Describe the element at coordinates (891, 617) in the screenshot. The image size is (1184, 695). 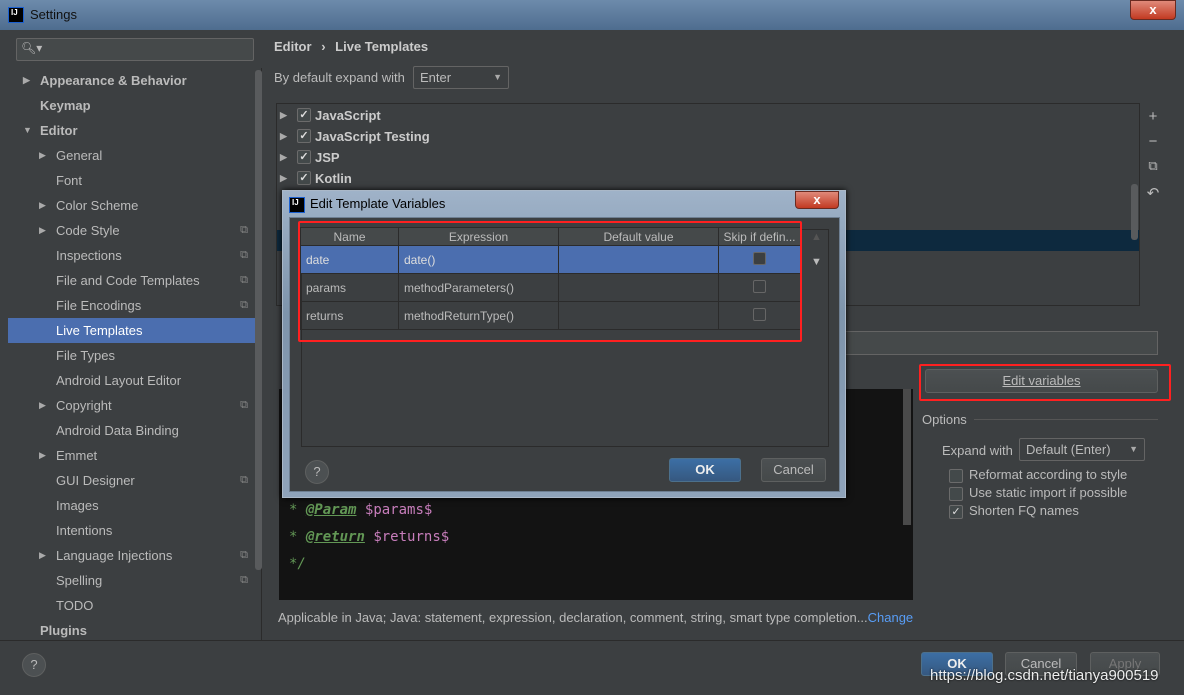
I see `change-context-link: Change` at that location.